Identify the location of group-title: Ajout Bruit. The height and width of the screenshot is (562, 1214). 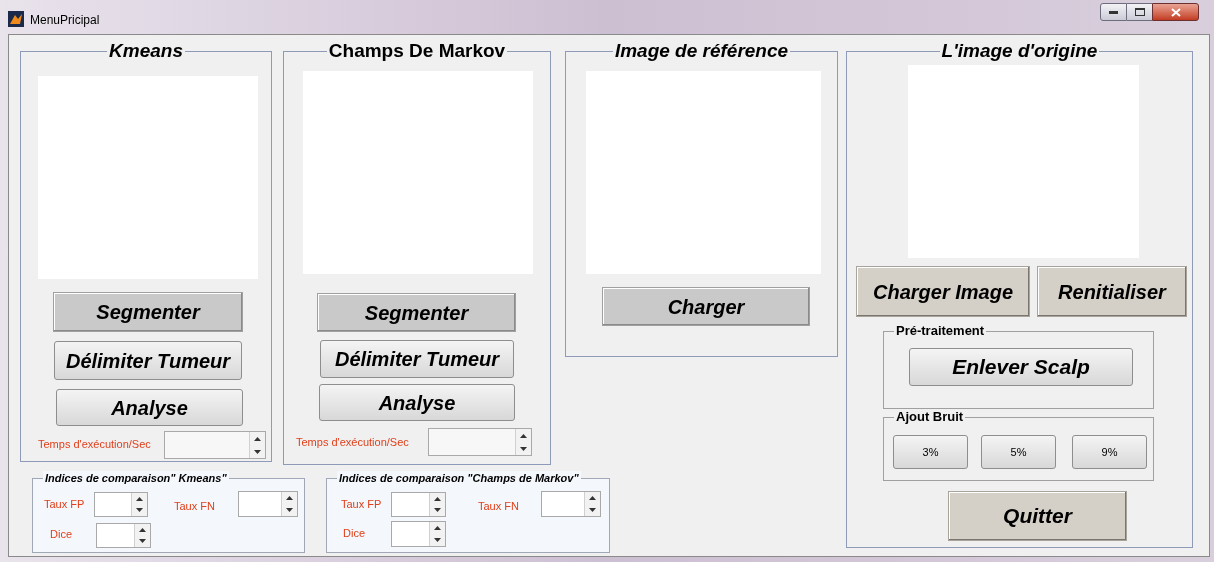
(930, 417).